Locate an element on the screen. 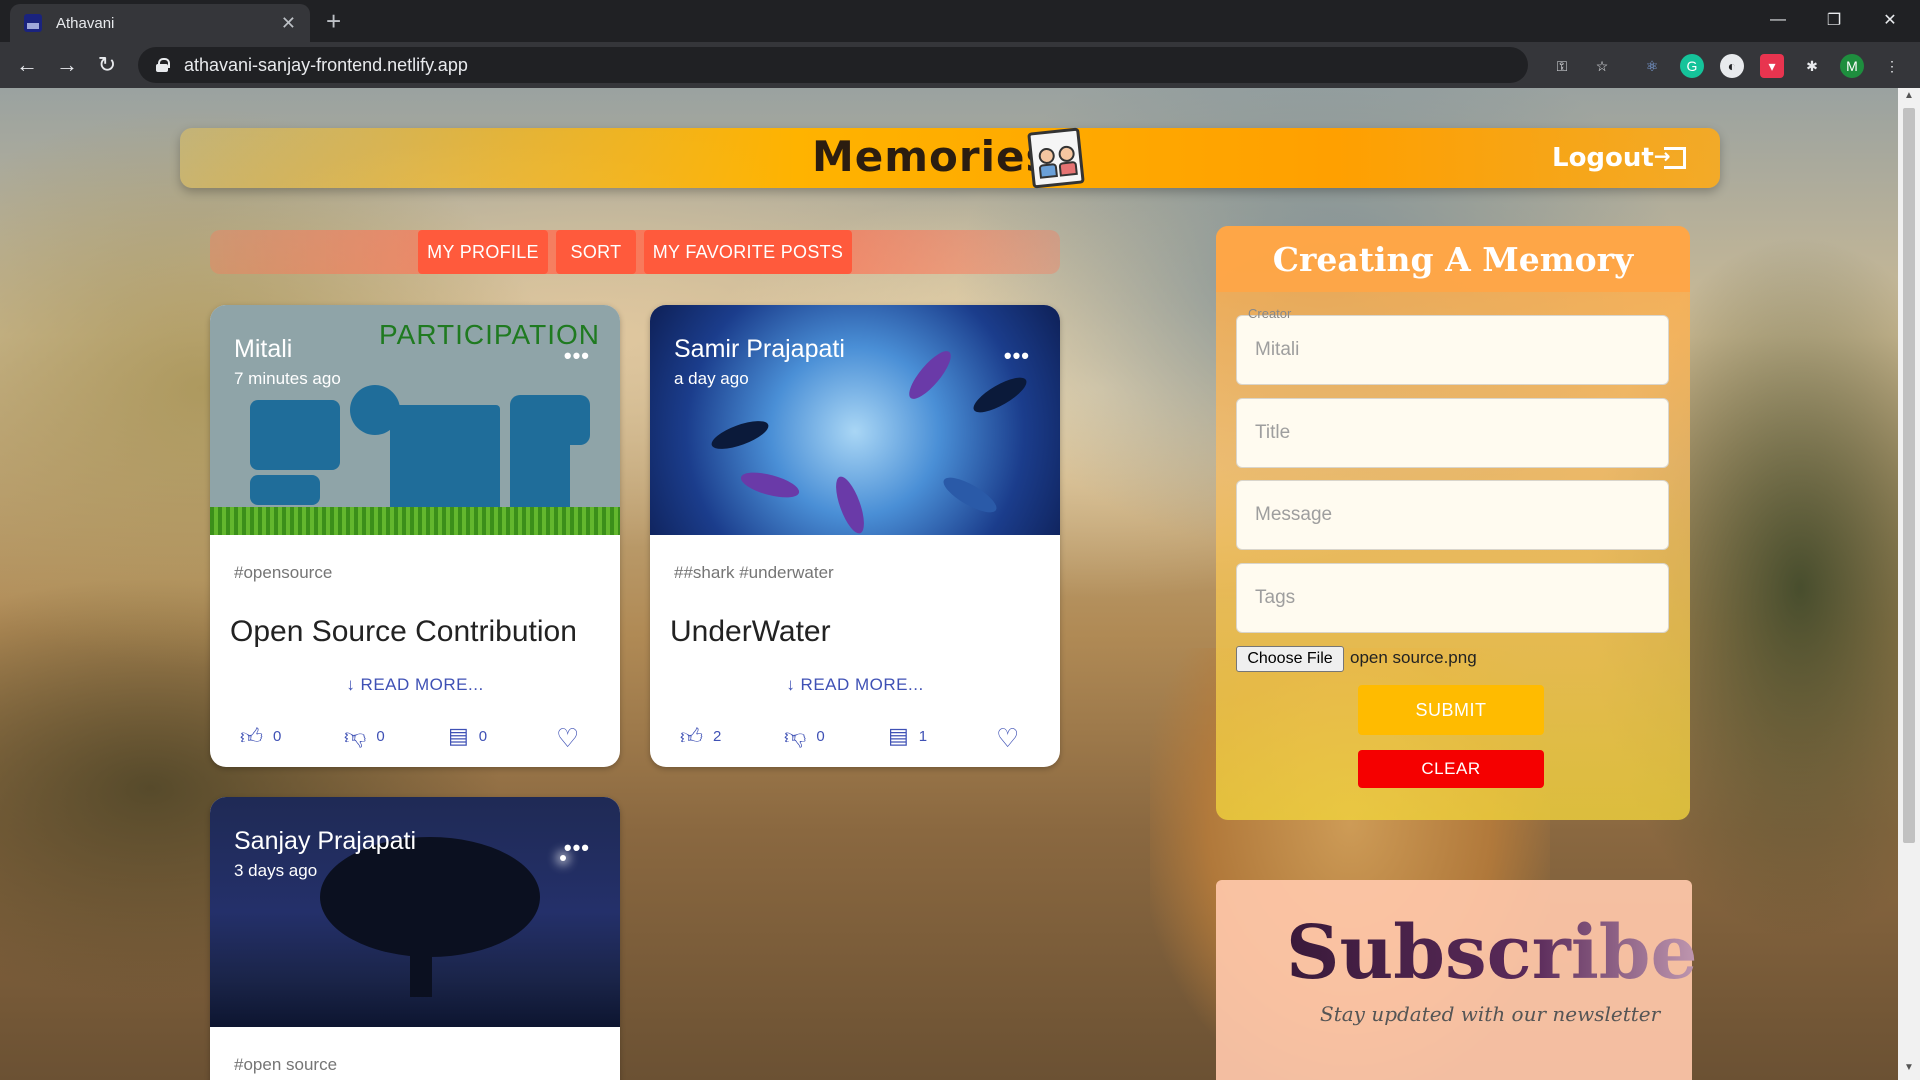 The height and width of the screenshot is (1080, 1920). logout-label: Logout is located at coordinates (1603, 158).